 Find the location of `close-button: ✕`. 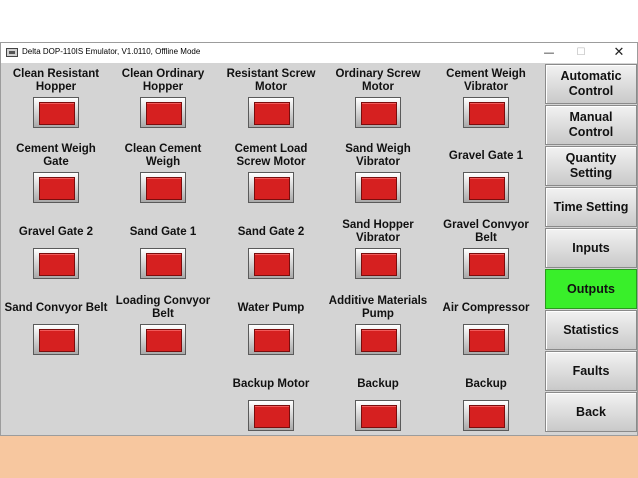

close-button: ✕ is located at coordinates (619, 53).